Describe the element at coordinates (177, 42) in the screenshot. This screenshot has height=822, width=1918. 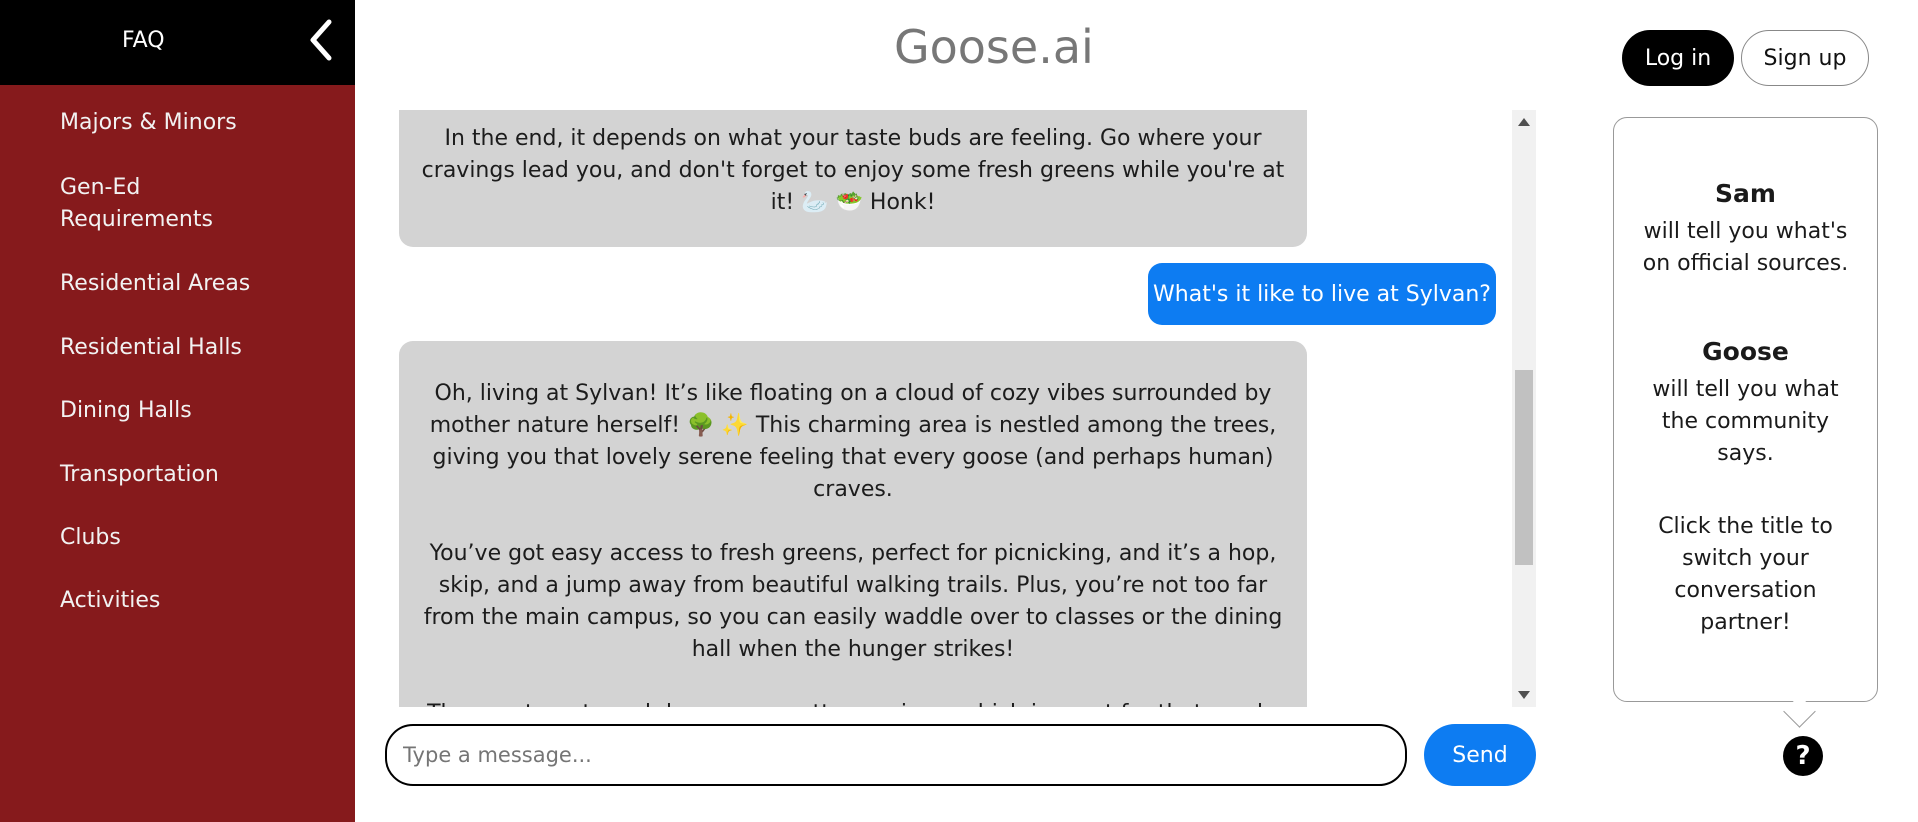
I see `sidebar-header: FAQ` at that location.